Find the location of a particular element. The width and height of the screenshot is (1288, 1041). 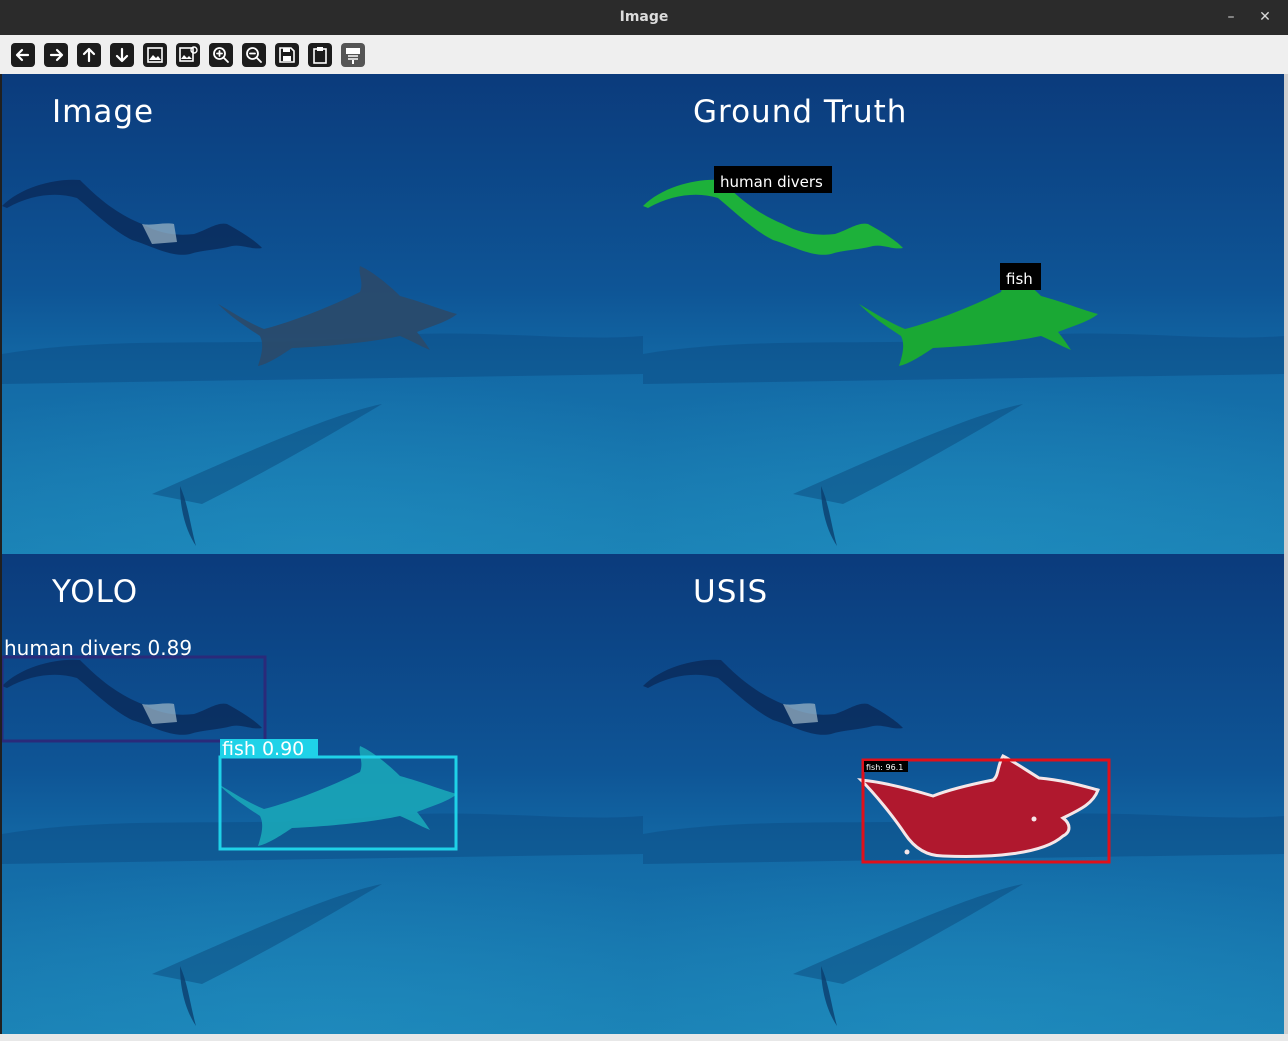

panel-title-image: Image is located at coordinates (103, 112).